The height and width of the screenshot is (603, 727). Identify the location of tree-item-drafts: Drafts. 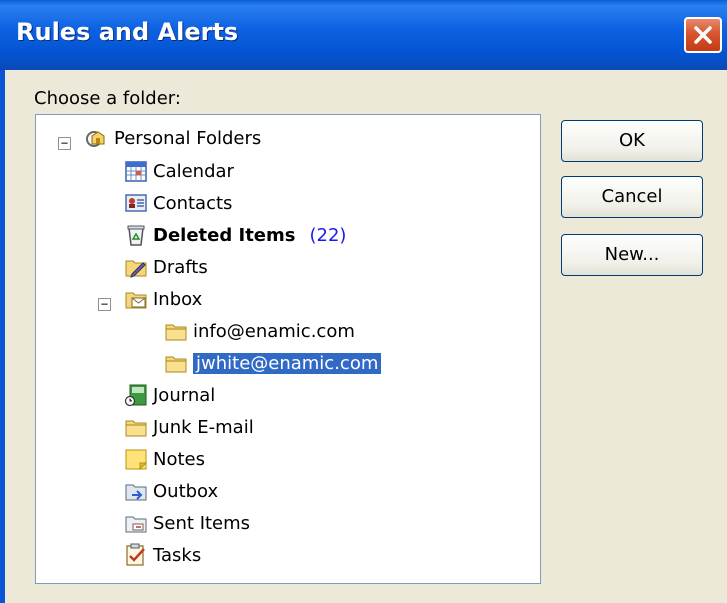
(166, 267).